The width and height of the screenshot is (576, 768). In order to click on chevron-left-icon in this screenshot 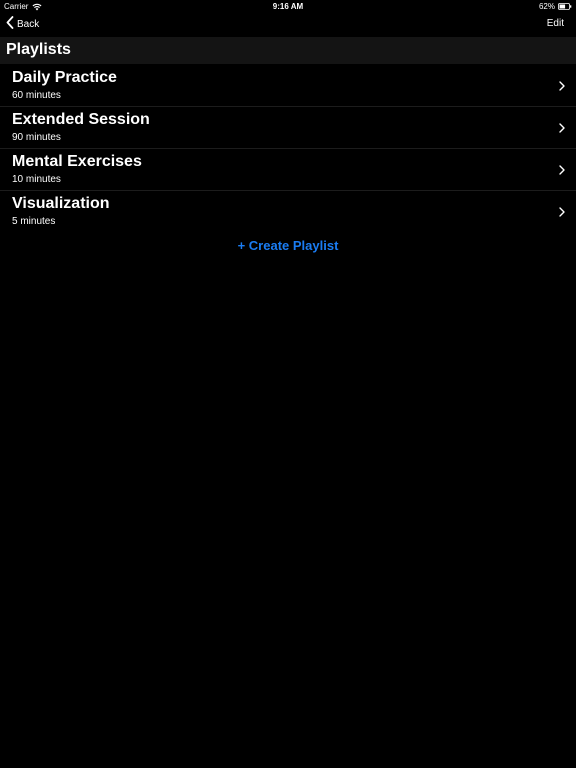, I will do `click(10, 24)`.